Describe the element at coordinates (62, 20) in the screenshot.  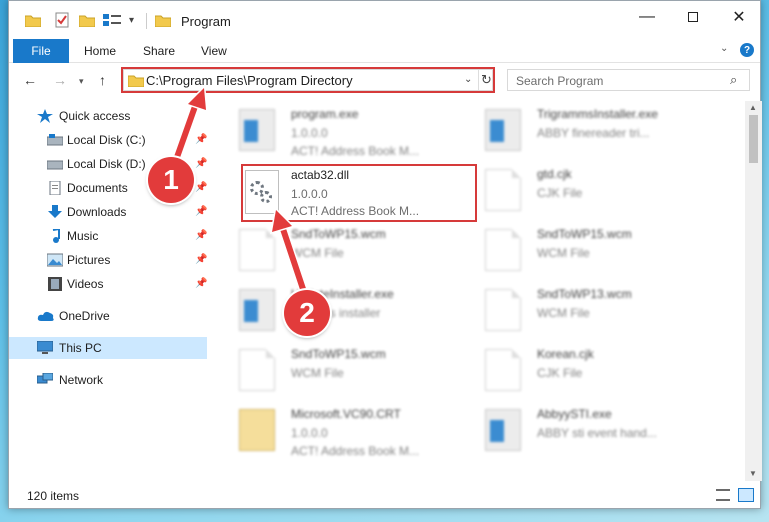
I see `checkmark-icon` at that location.